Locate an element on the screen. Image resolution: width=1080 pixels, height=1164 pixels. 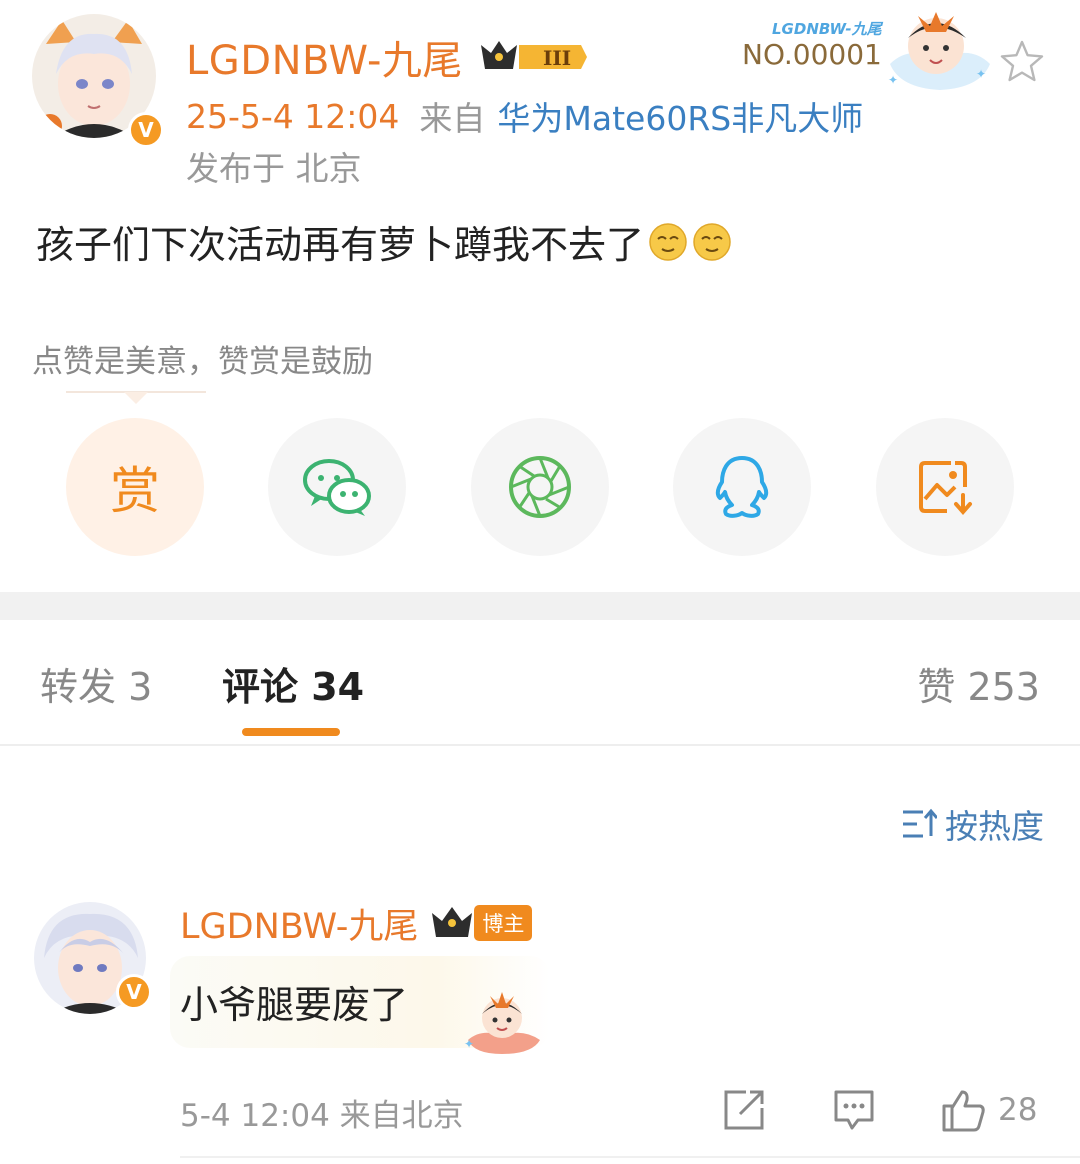
author-avatar: V is located at coordinates (98, 81).